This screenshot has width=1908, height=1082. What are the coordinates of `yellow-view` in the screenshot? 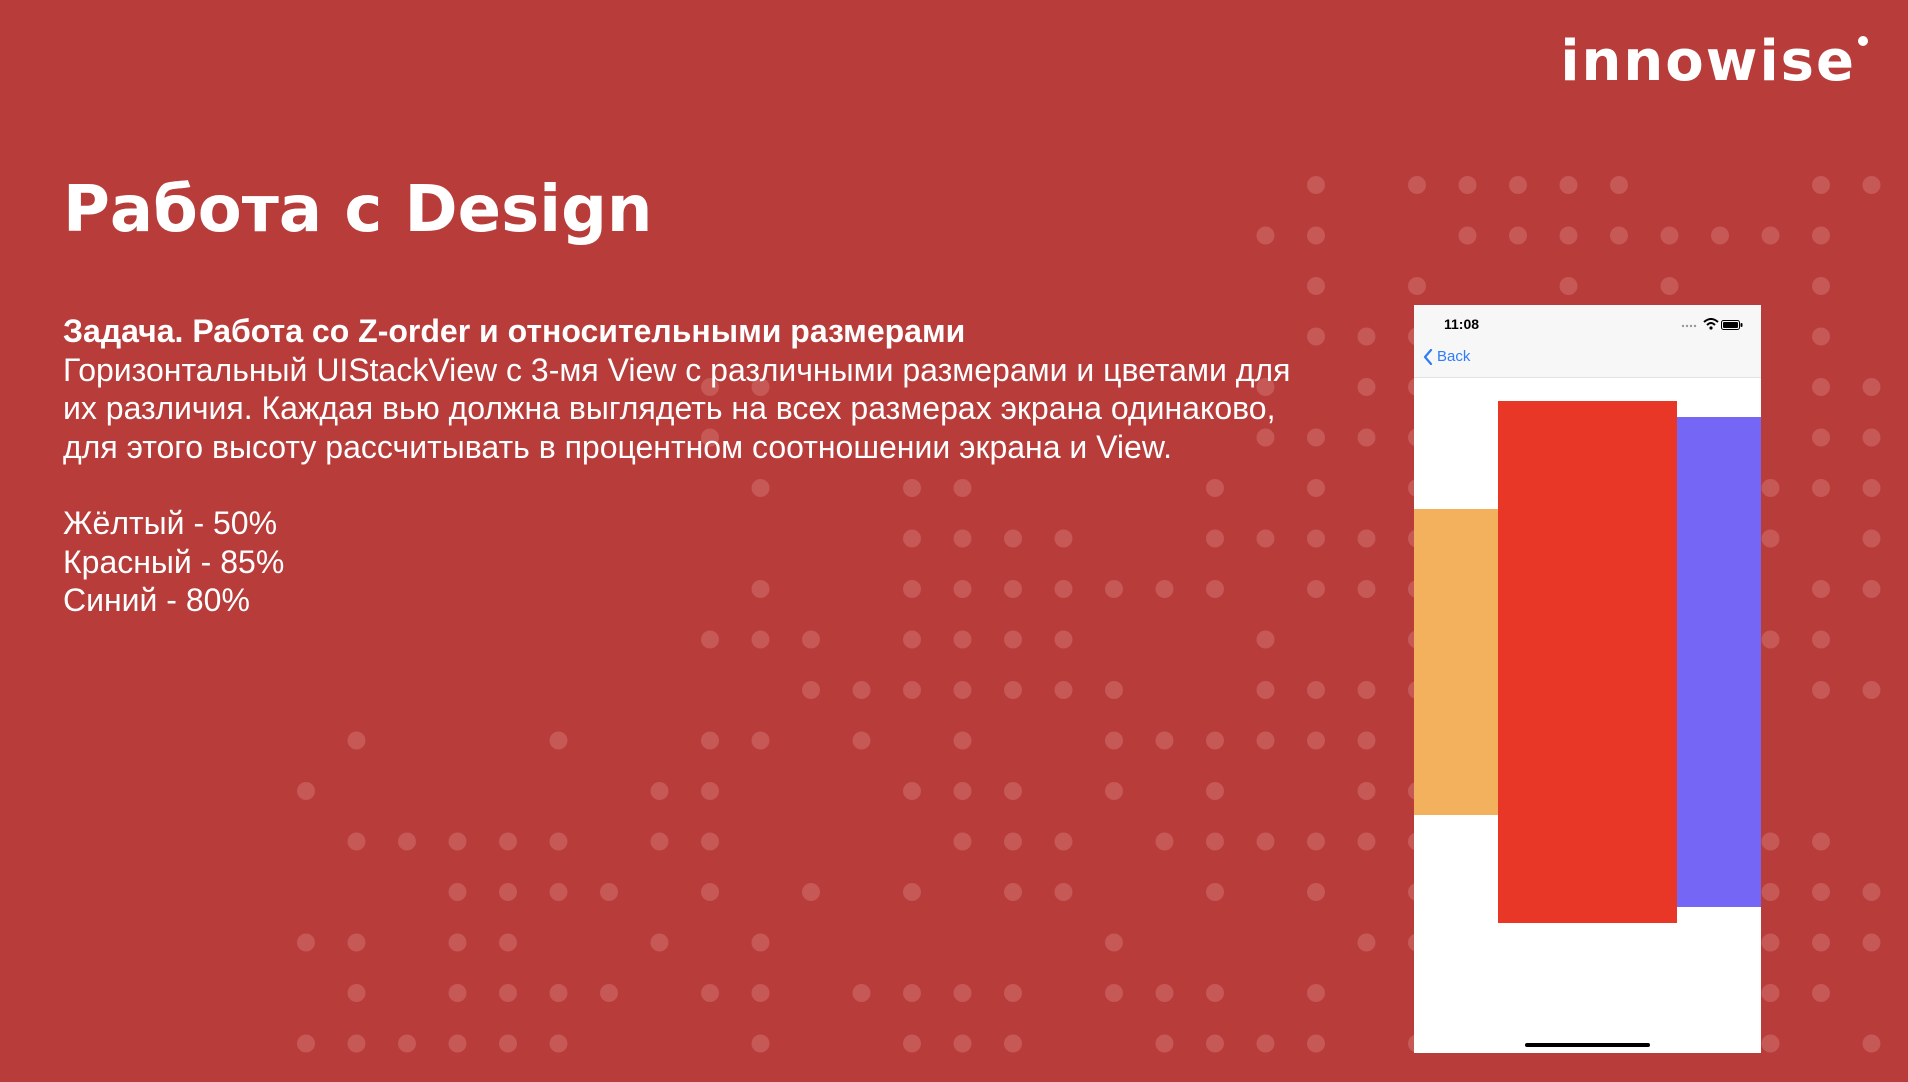 It's located at (1456, 662).